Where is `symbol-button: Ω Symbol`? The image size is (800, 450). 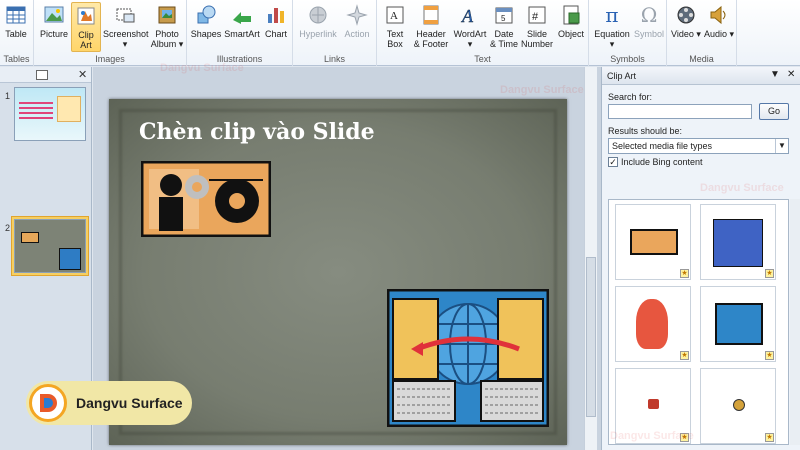 symbol-button: Ω Symbol is located at coordinates (649, 27).